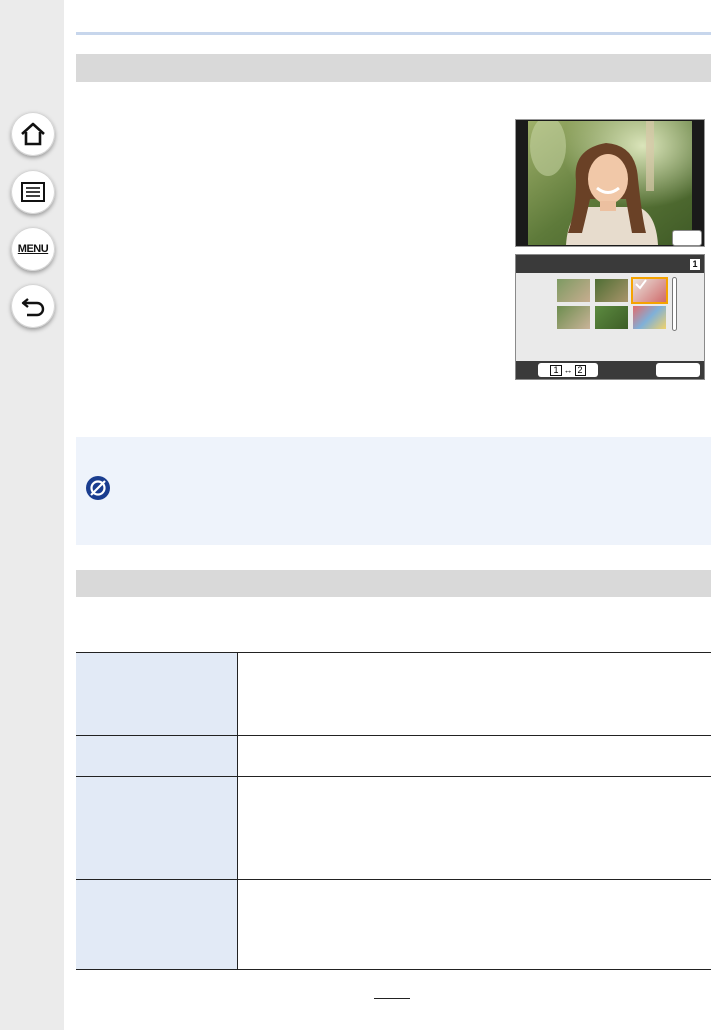 Image resolution: width=711 pixels, height=1030 pixels. What do you see at coordinates (580, 370) in the screenshot?
I see `page-two-box: 2` at bounding box center [580, 370].